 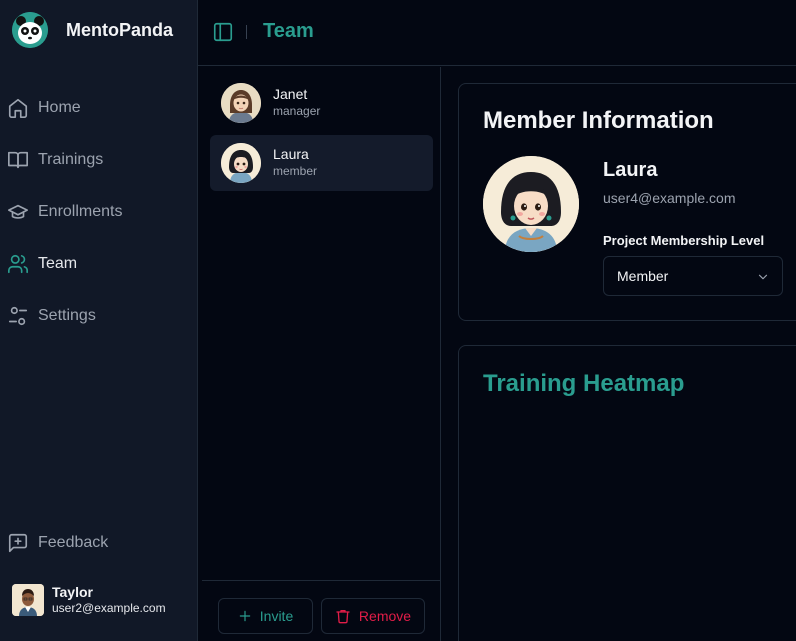 I want to click on nav-trainings: Trainings, so click(x=99, y=160).